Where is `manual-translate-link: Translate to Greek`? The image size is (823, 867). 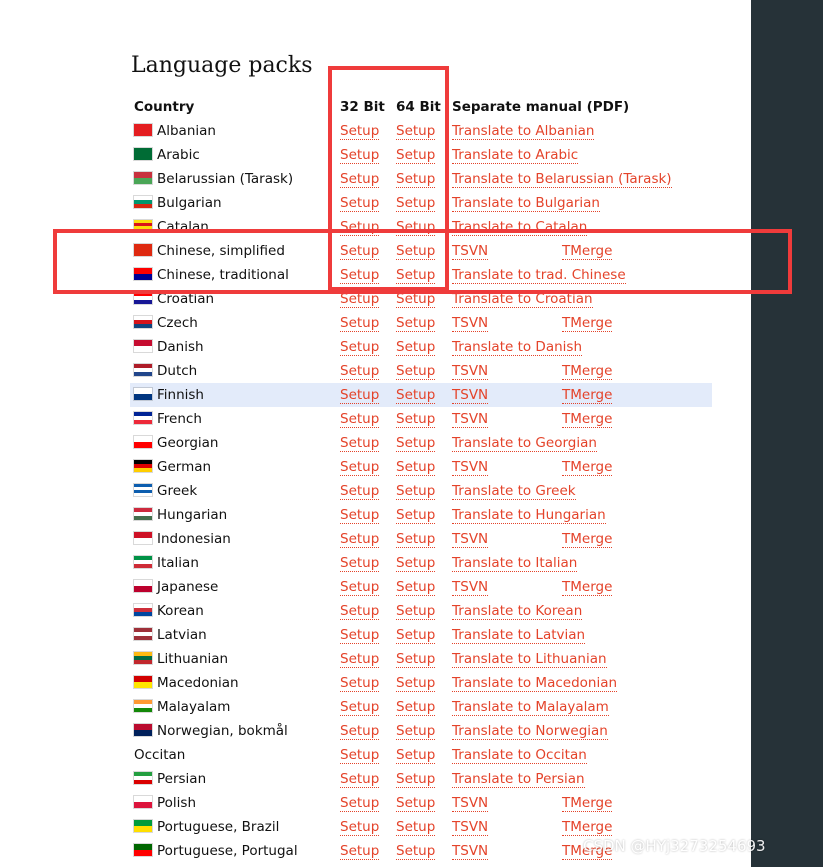 manual-translate-link: Translate to Greek is located at coordinates (514, 491).